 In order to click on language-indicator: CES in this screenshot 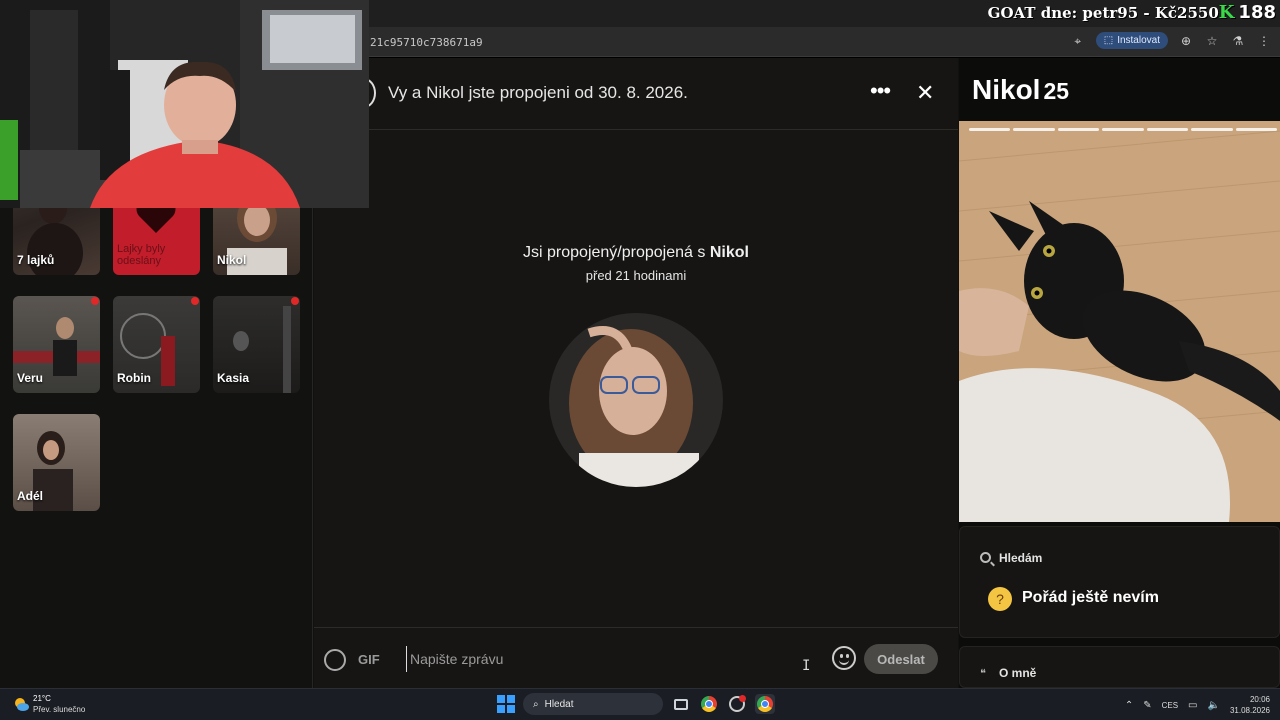, I will do `click(1170, 705)`.